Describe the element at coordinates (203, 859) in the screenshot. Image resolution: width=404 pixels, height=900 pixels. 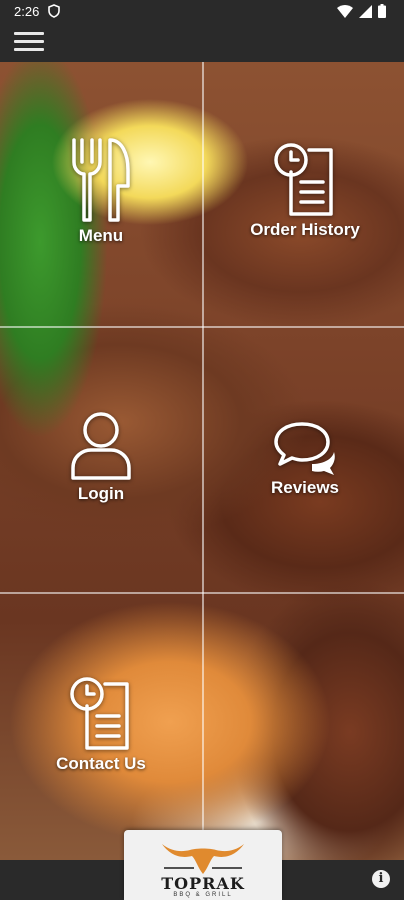
I see `bull-horns-icon` at that location.